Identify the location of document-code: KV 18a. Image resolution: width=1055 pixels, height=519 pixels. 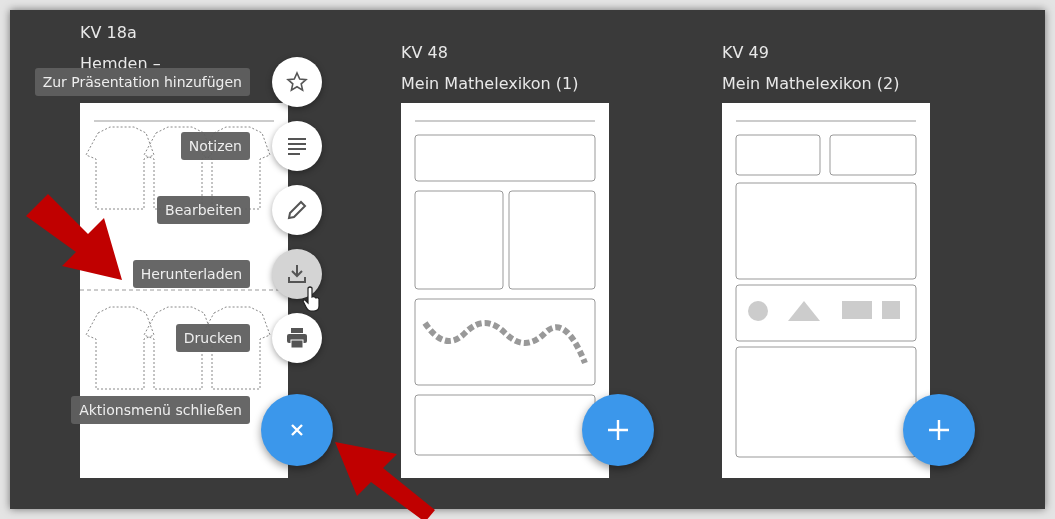
(109, 33).